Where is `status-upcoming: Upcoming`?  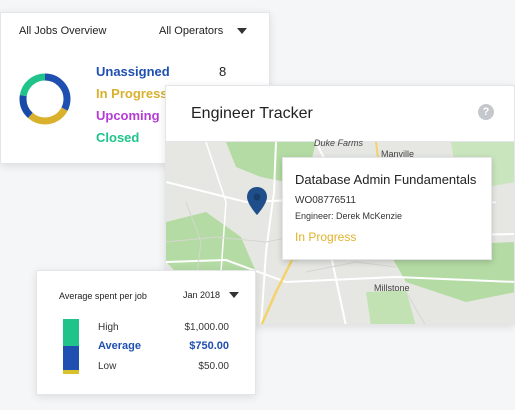 status-upcoming: Upcoming is located at coordinates (128, 115).